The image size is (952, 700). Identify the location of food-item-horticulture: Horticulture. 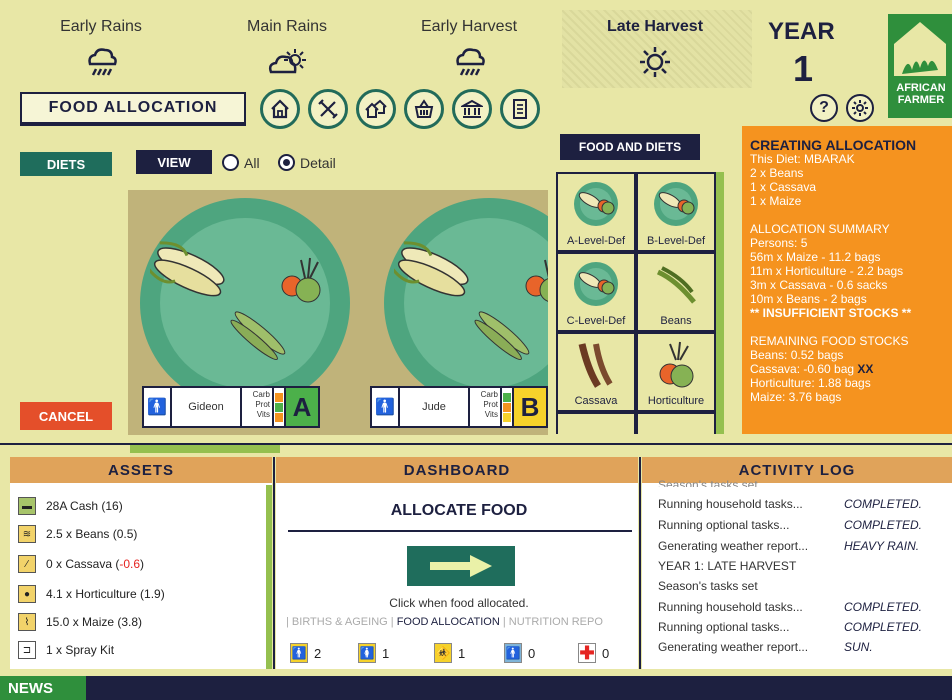
(676, 372).